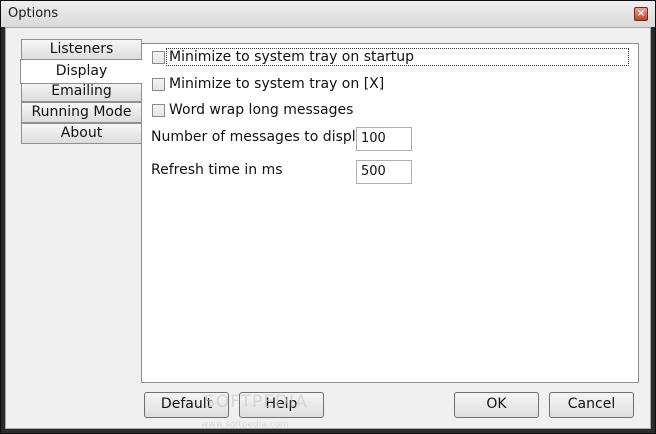  Describe the element at coordinates (292, 57) in the screenshot. I see `checkbox-label: Minimize to system tray on startup` at that location.